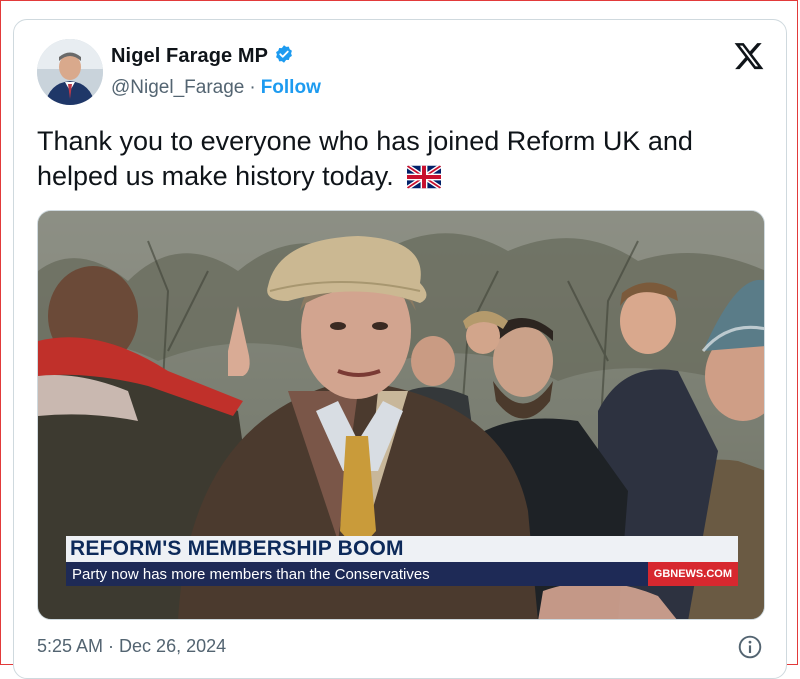 This screenshot has height=679, width=800. I want to click on author-display-name: Nigel Farage MP, so click(189, 56).